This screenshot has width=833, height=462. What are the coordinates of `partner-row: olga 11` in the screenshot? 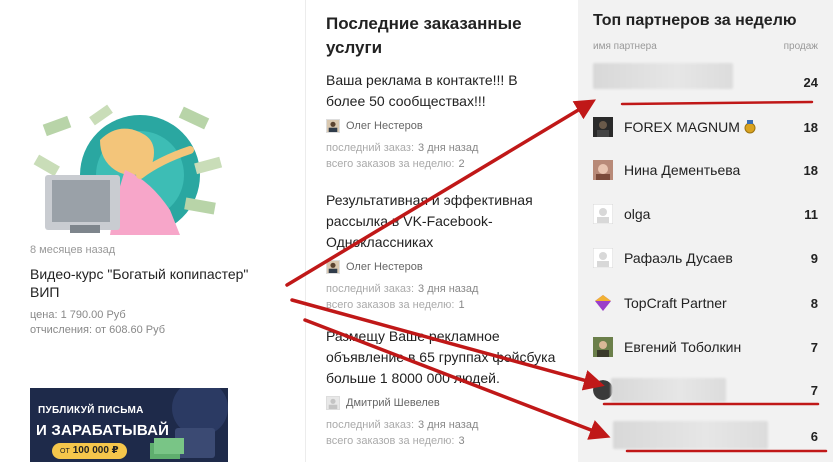 It's located at (705, 214).